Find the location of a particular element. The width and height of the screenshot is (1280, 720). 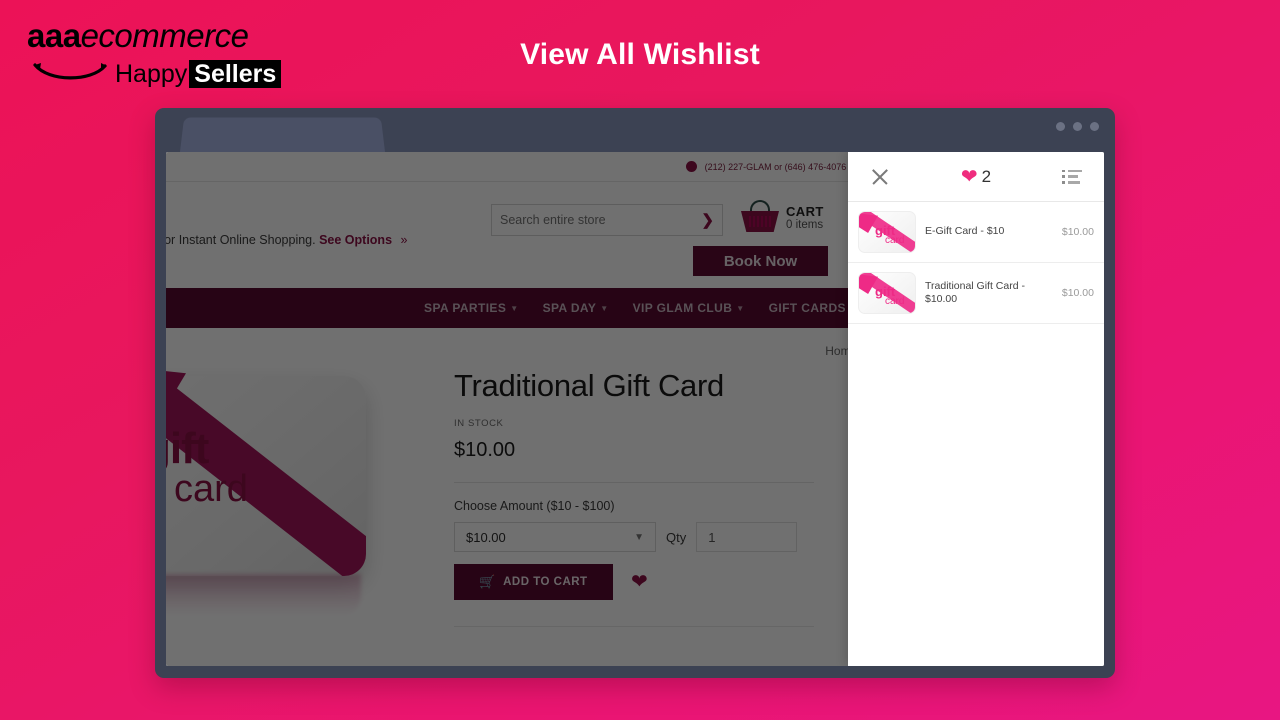

add-to-cart-label: ADD TO CART is located at coordinates (545, 582).